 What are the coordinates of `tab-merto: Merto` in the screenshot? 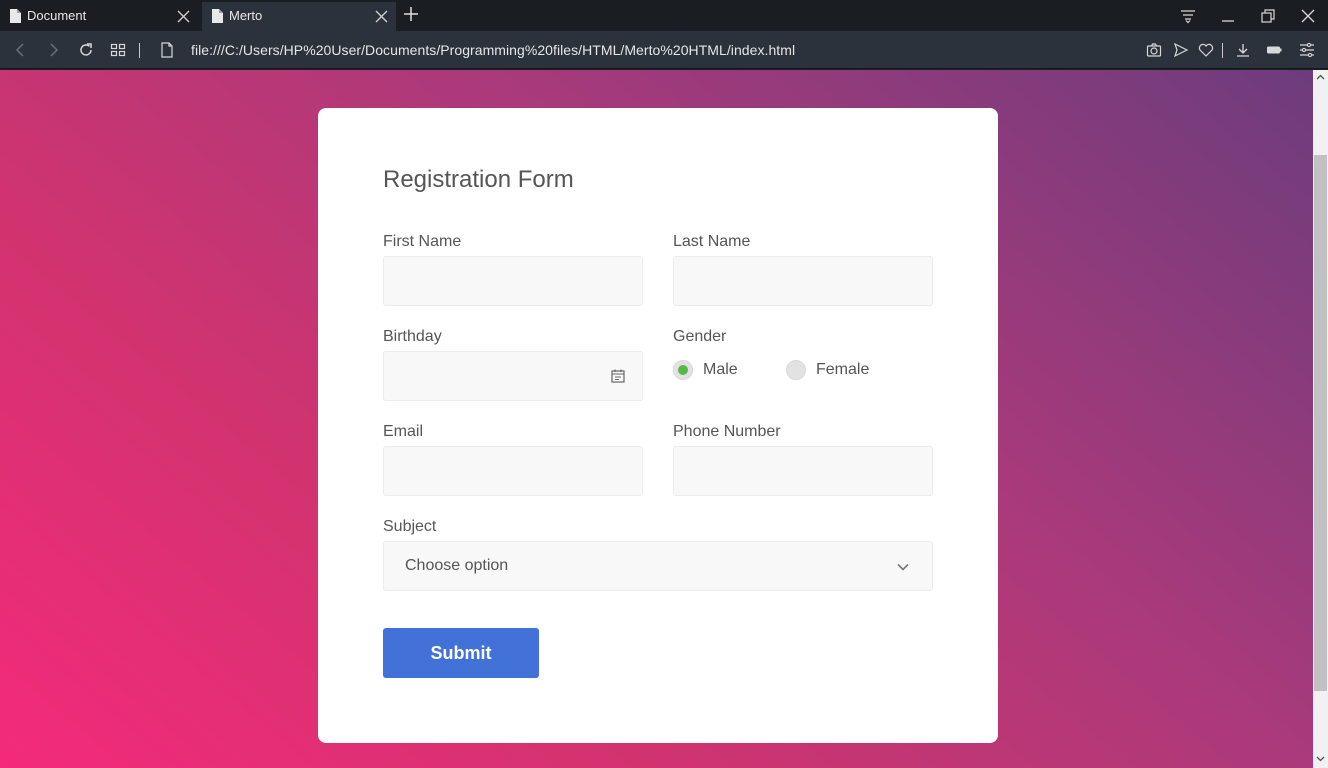 It's located at (299, 16).